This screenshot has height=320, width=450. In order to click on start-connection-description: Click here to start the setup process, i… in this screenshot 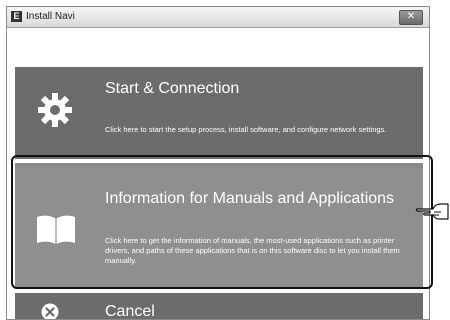, I will do `click(246, 129)`.